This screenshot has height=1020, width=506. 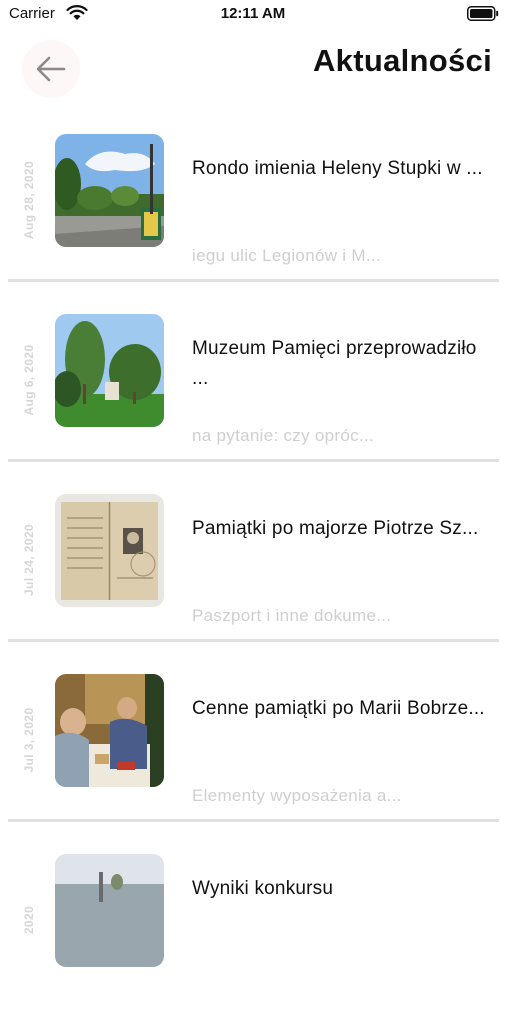 What do you see at coordinates (29, 920) in the screenshot?
I see `news-date: 2020` at bounding box center [29, 920].